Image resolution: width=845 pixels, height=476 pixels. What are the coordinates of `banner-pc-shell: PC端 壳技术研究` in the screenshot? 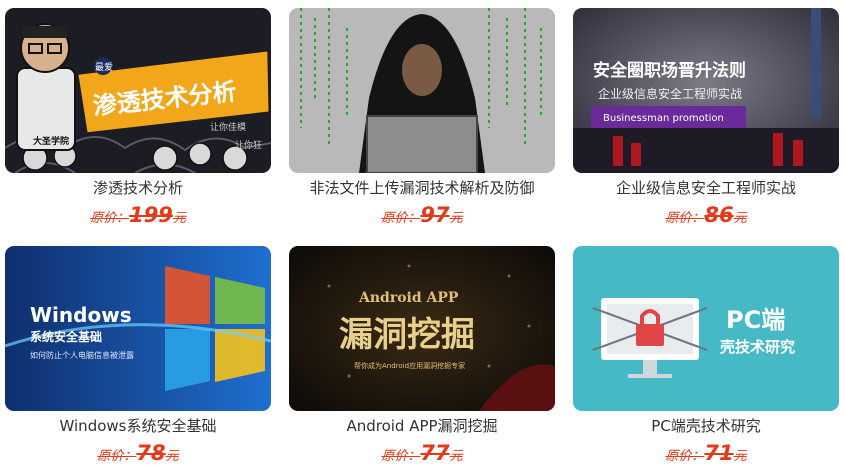 It's located at (706, 328).